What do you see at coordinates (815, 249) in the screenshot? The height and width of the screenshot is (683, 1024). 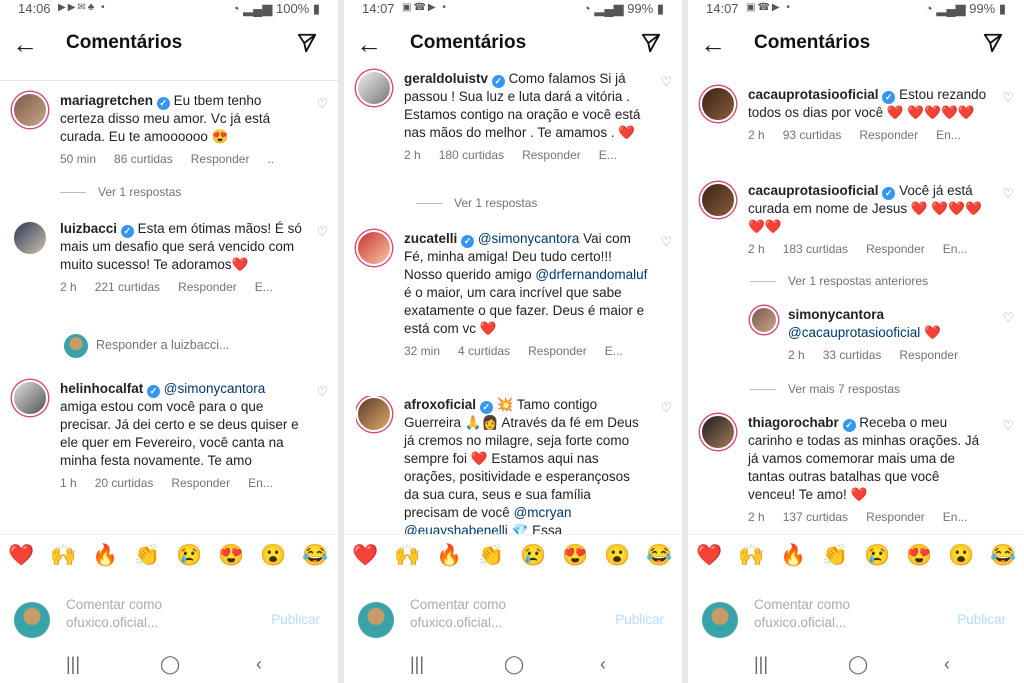 I see `like-count: 183 curtidas` at bounding box center [815, 249].